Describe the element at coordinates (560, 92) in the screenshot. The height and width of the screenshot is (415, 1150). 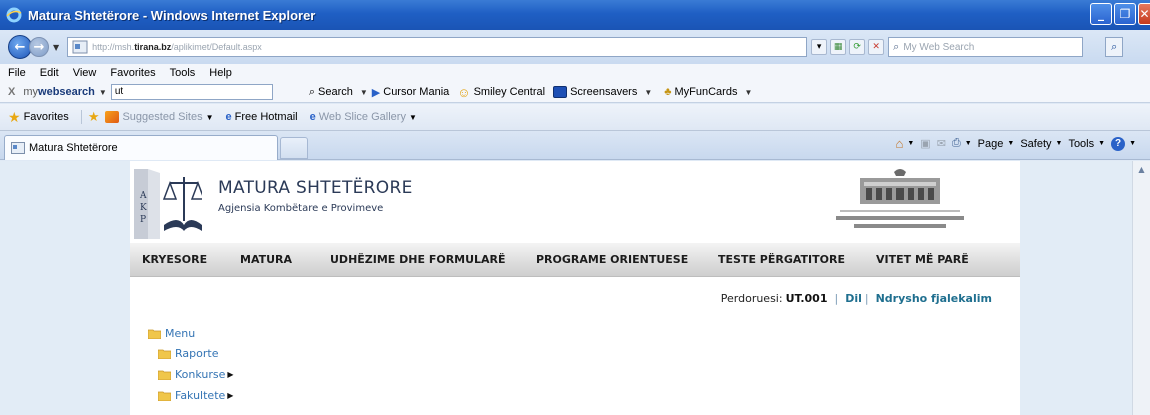
I see `screensaver-icon` at that location.